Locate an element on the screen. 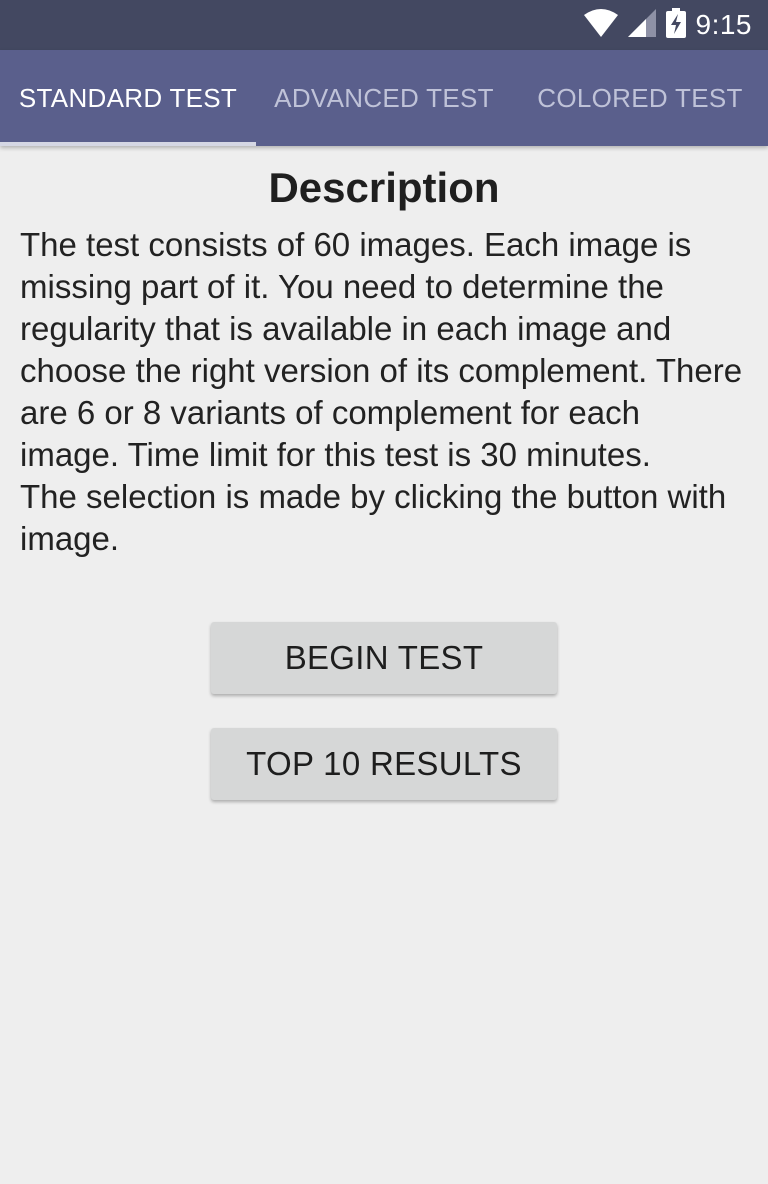  page-title: Description is located at coordinates (384, 187).